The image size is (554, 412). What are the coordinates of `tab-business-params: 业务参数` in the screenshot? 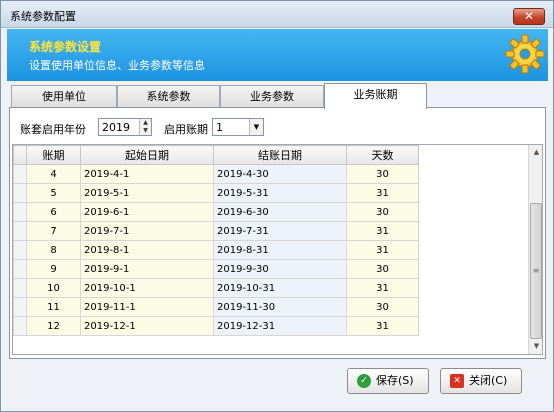 It's located at (272, 96).